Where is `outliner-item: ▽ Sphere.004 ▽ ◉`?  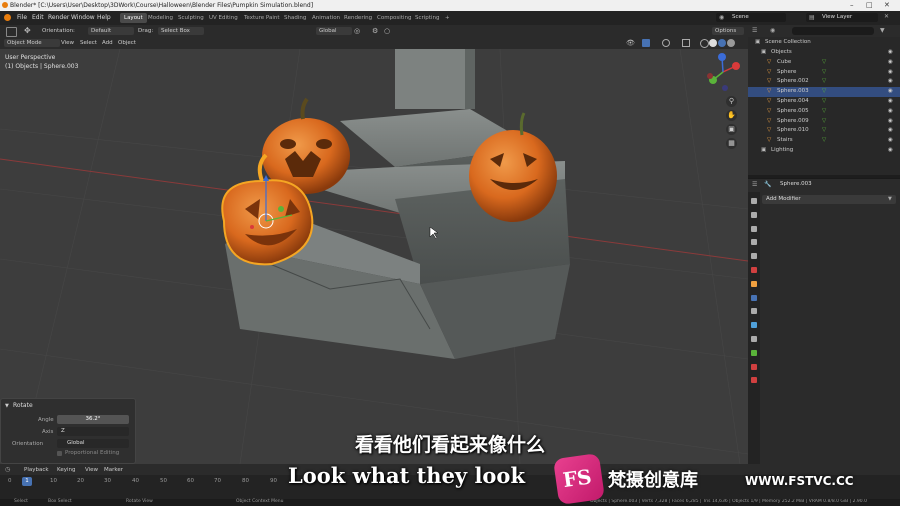 outliner-item: ▽ Sphere.004 ▽ ◉ is located at coordinates (824, 102).